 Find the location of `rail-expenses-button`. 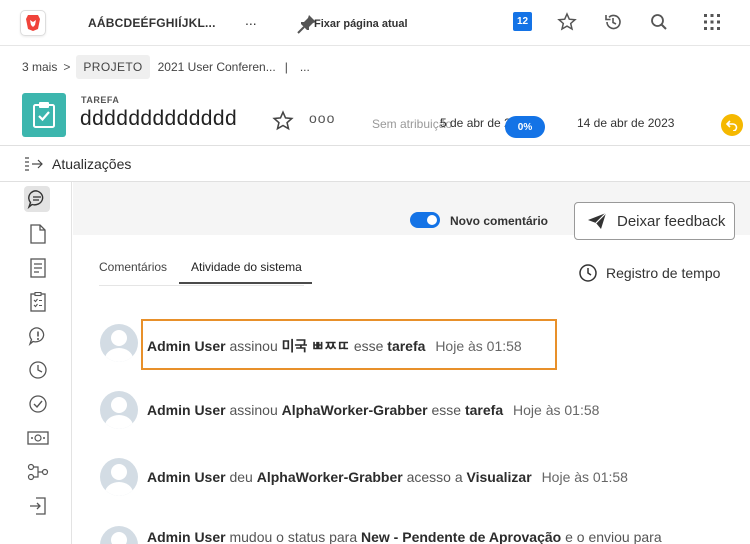

rail-expenses-button is located at coordinates (38, 438).